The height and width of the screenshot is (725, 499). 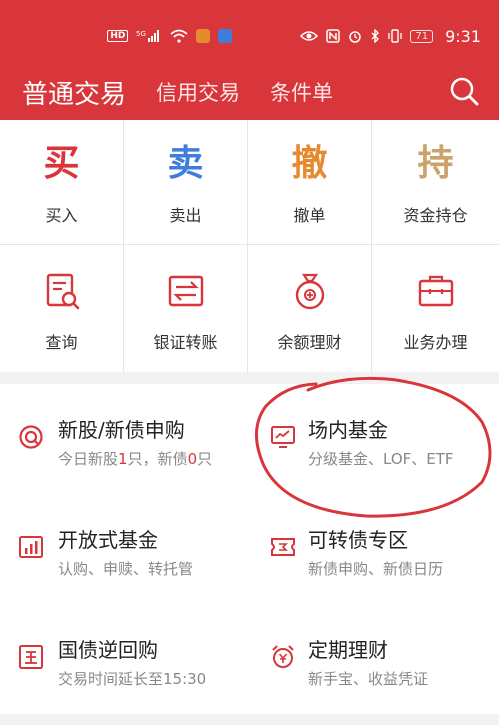 What do you see at coordinates (422, 36) in the screenshot?
I see `battery-indicator: 71` at bounding box center [422, 36].